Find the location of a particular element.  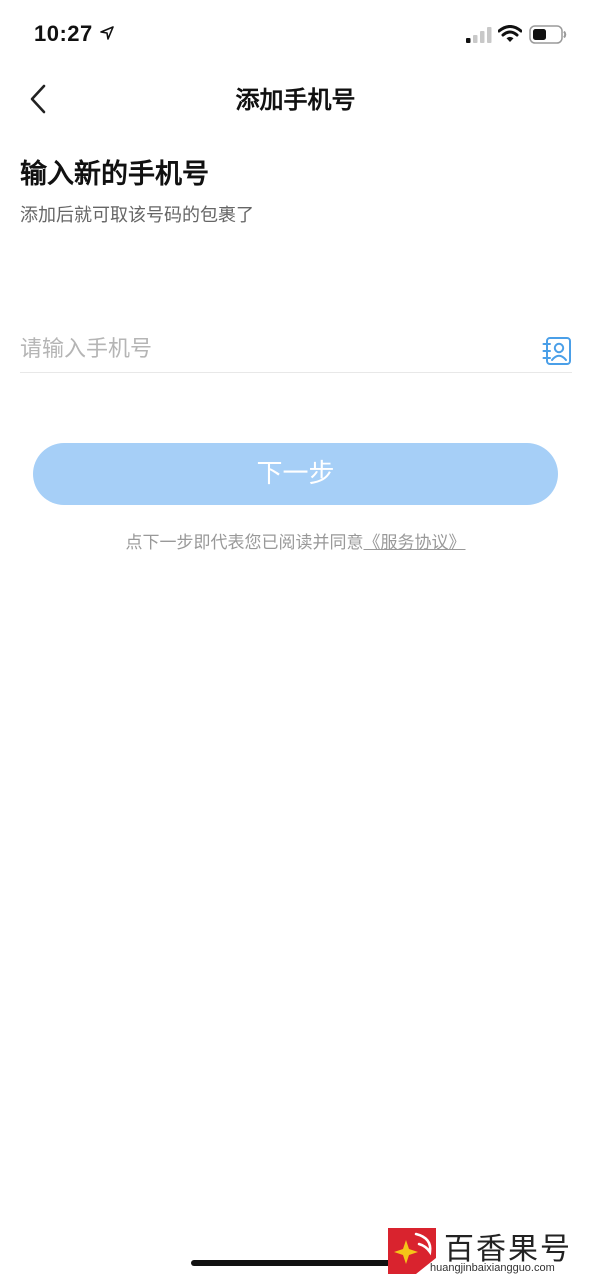

service-agreement-link: 《服务协议》 is located at coordinates (415, 543).